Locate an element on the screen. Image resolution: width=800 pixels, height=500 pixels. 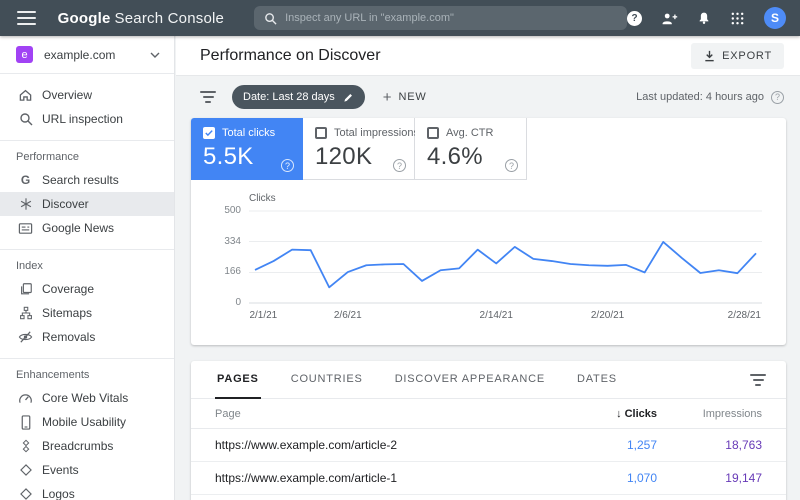
property-icon: e is located at coordinates (24, 54).